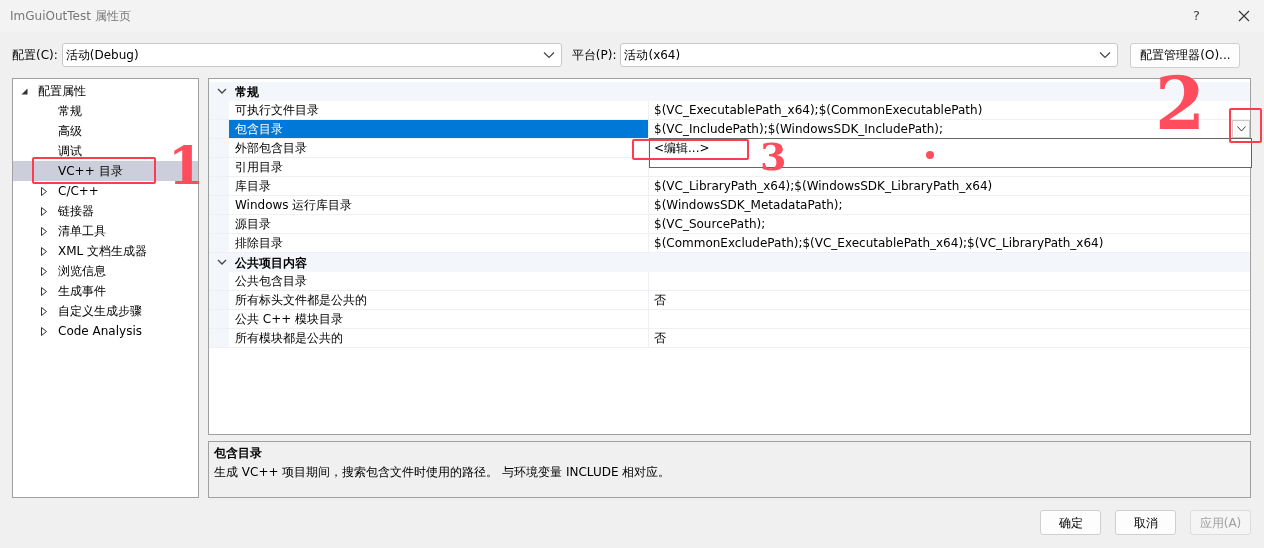  What do you see at coordinates (70, 16) in the screenshot?
I see `window-title: ImGuiOutTest 属性页` at bounding box center [70, 16].